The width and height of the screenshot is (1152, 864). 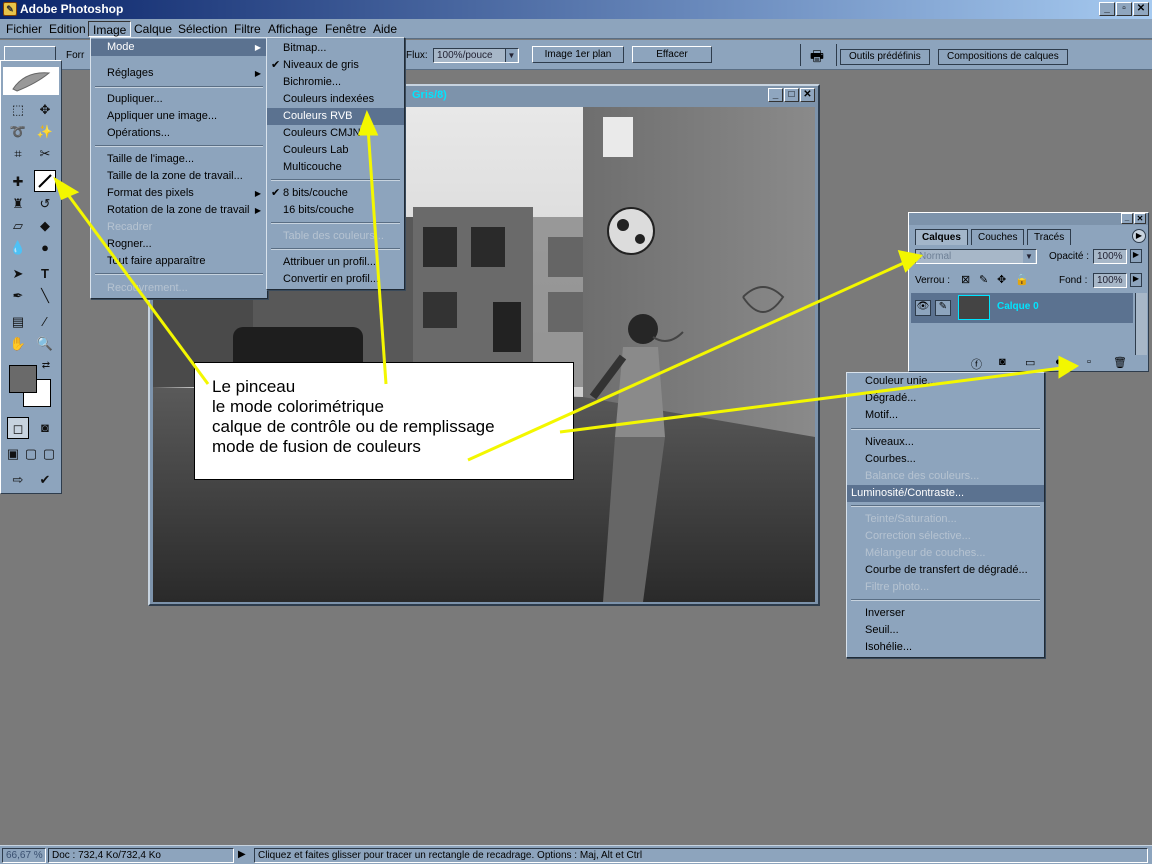 I want to click on menu-item-niveaux-de-gris: ✔ Niveaux de gris, so click(x=335, y=65).